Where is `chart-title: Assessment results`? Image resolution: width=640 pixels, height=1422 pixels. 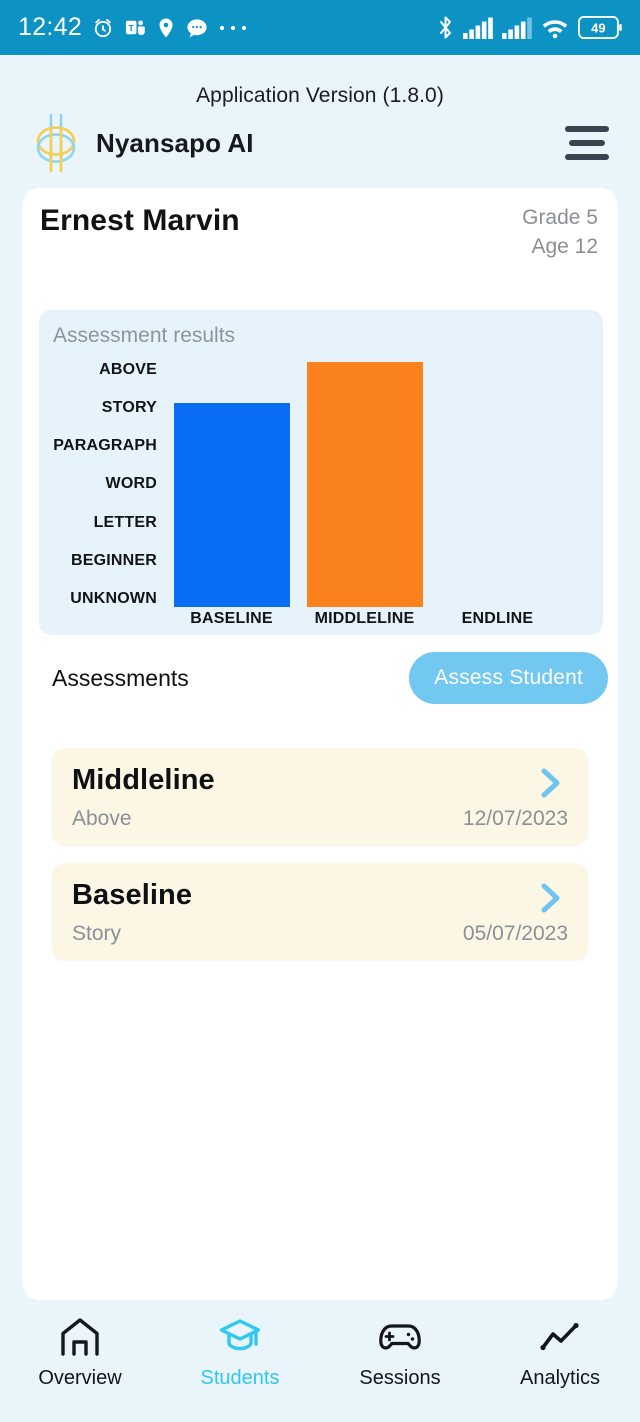 chart-title: Assessment results is located at coordinates (144, 335).